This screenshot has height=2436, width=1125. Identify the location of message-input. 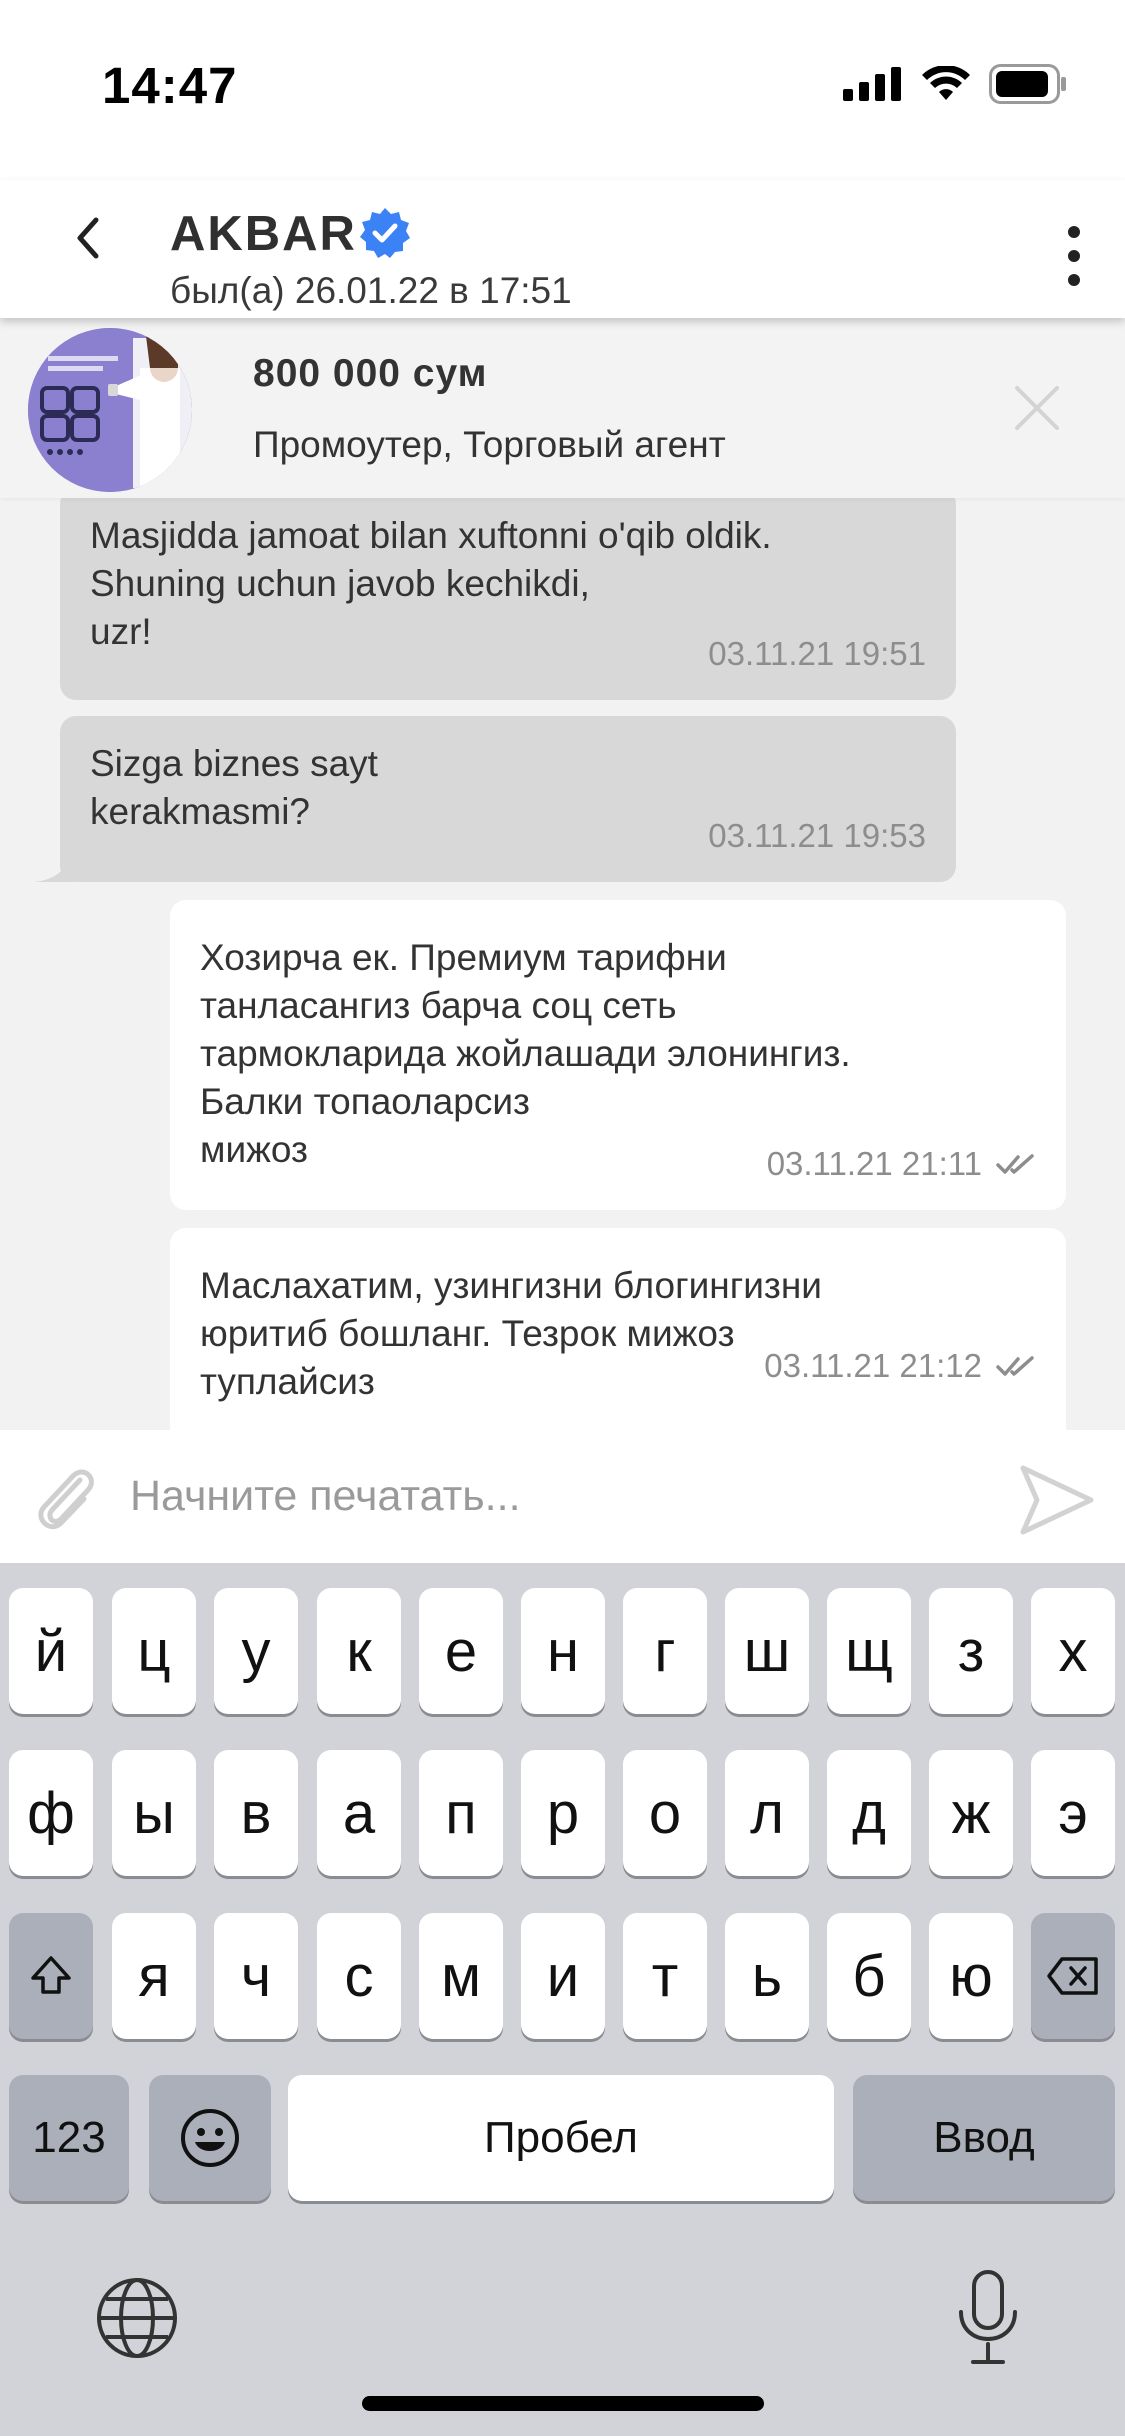
(550, 1496).